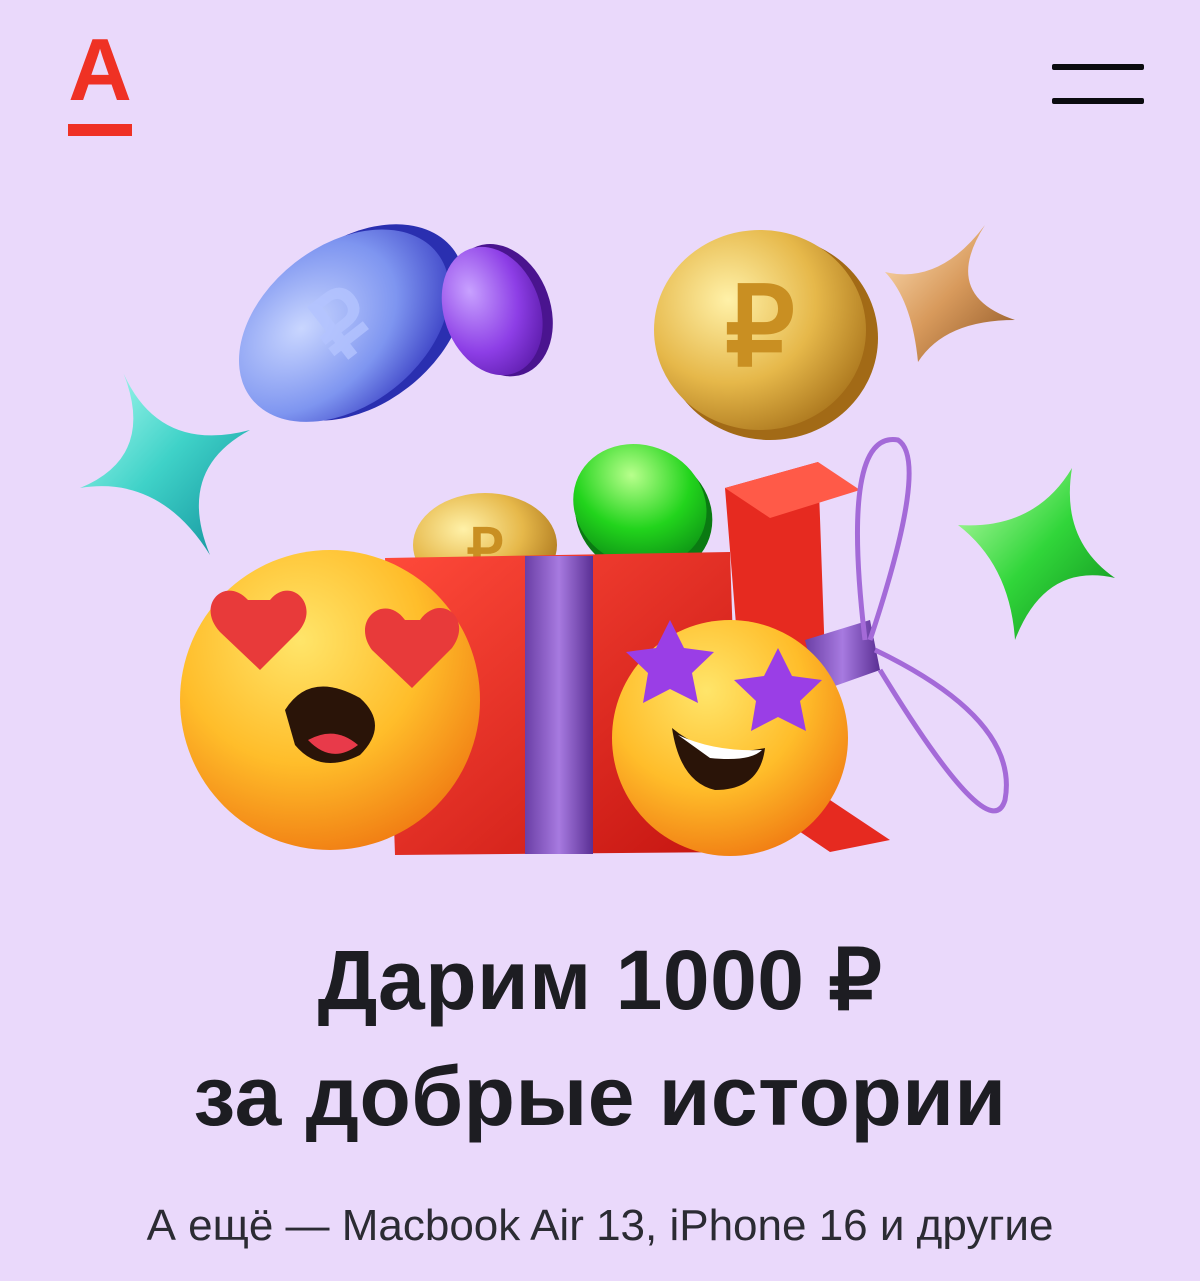 Image resolution: width=1200 pixels, height=1281 pixels. I want to click on alfa-bank-logo: А, so click(100, 80).